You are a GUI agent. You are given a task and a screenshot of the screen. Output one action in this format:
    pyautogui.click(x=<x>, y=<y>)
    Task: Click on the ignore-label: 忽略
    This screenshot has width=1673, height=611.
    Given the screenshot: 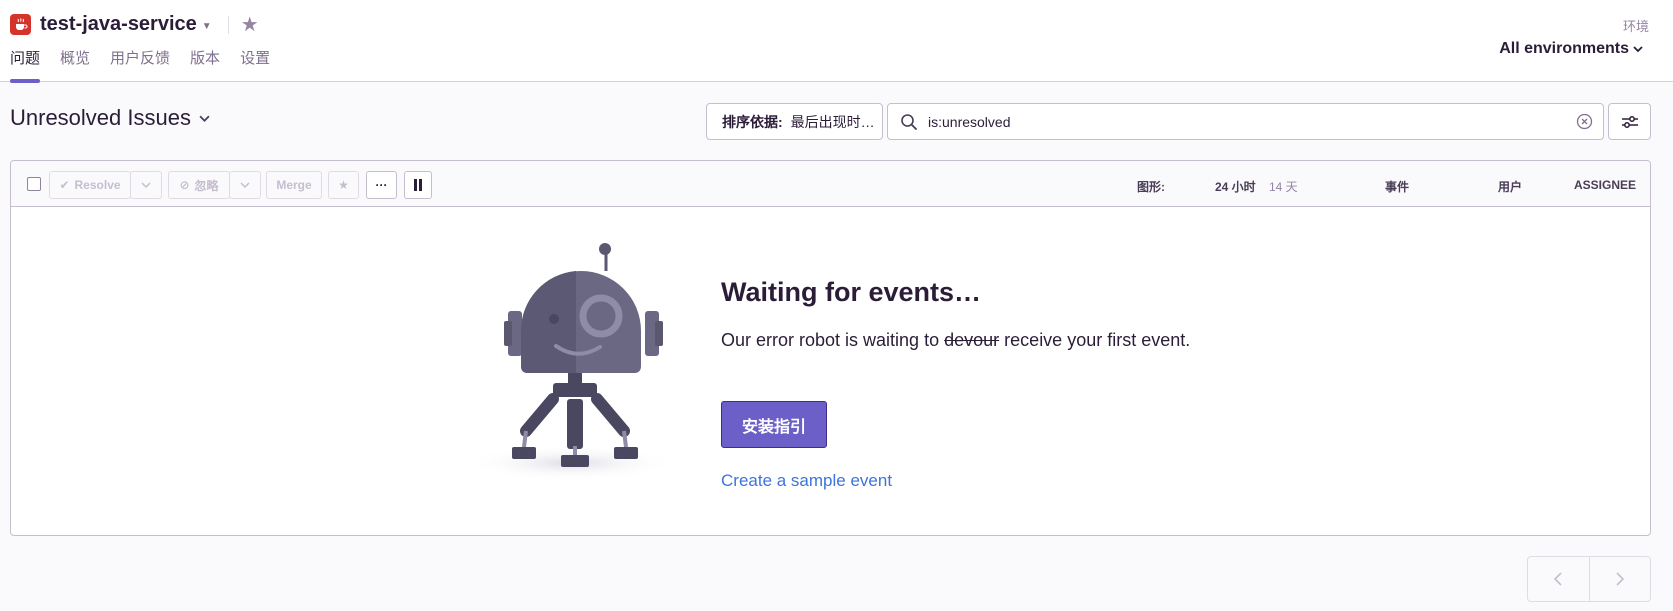 What is the action you would take?
    pyautogui.click(x=206, y=185)
    